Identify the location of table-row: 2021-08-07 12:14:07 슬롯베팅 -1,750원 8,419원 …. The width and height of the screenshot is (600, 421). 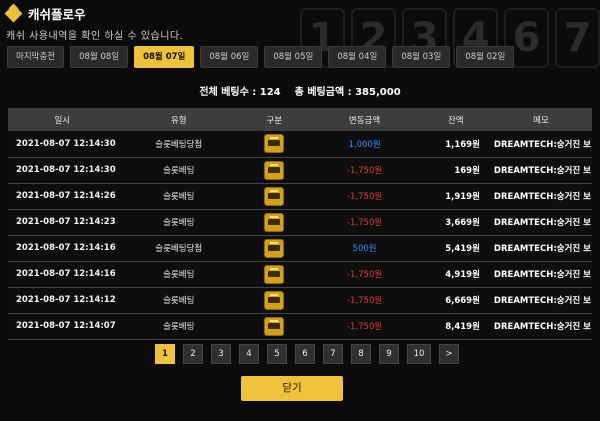
(300, 326).